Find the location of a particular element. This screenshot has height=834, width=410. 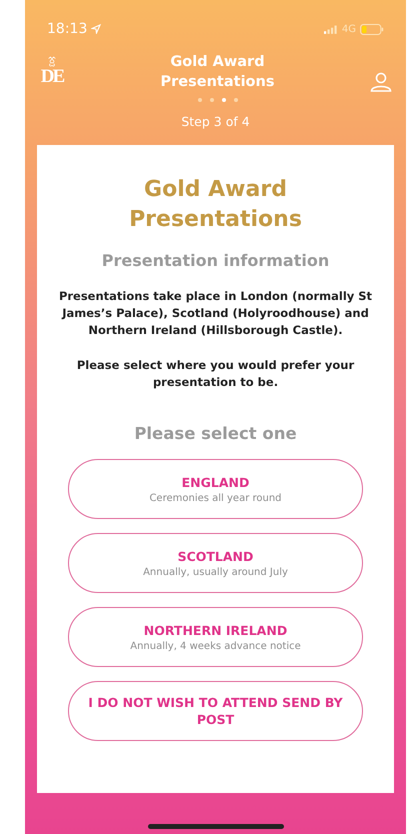

option-button: NORTHERN IRELAND Annually, 4 weeks advance notice is located at coordinates (215, 637).